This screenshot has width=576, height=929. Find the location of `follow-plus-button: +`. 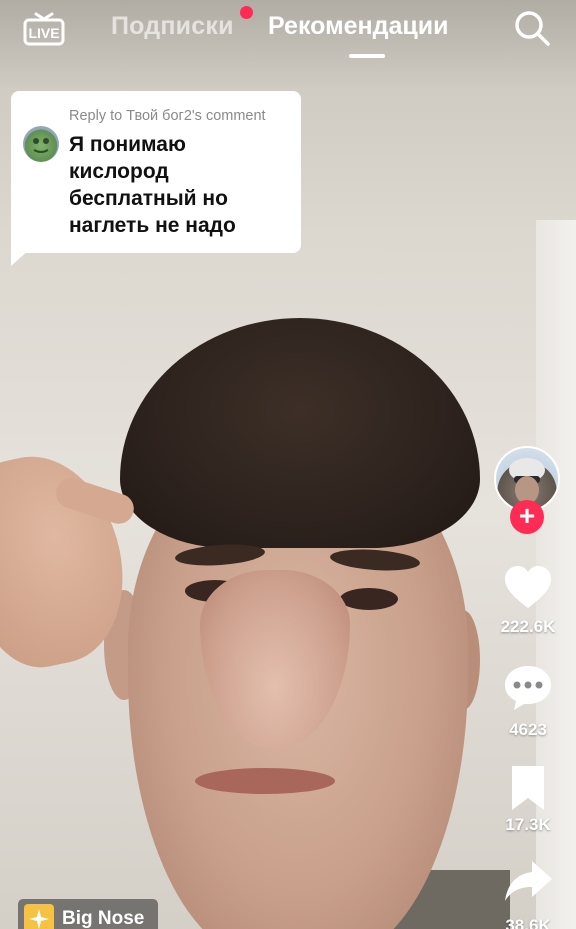

follow-plus-button: + is located at coordinates (527, 517).